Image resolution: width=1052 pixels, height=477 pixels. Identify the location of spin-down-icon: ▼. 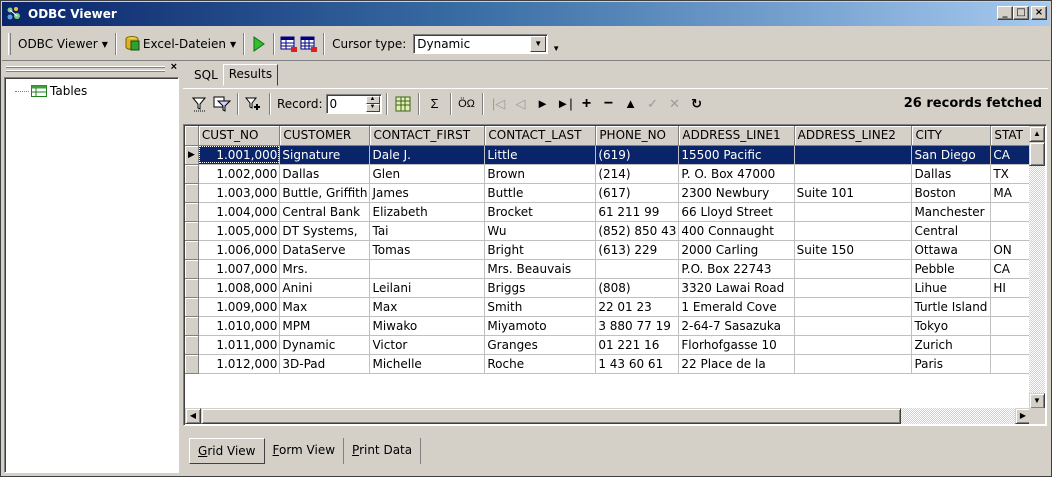
(372, 107).